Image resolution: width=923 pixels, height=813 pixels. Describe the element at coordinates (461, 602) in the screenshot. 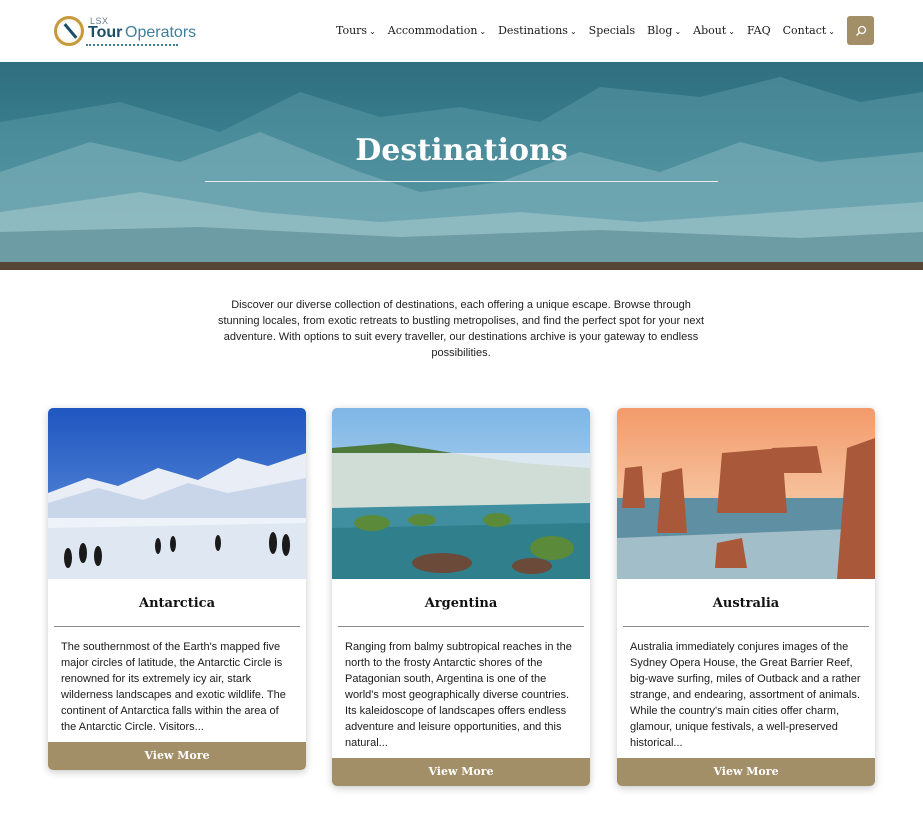

I see `card-title: Argentina` at that location.